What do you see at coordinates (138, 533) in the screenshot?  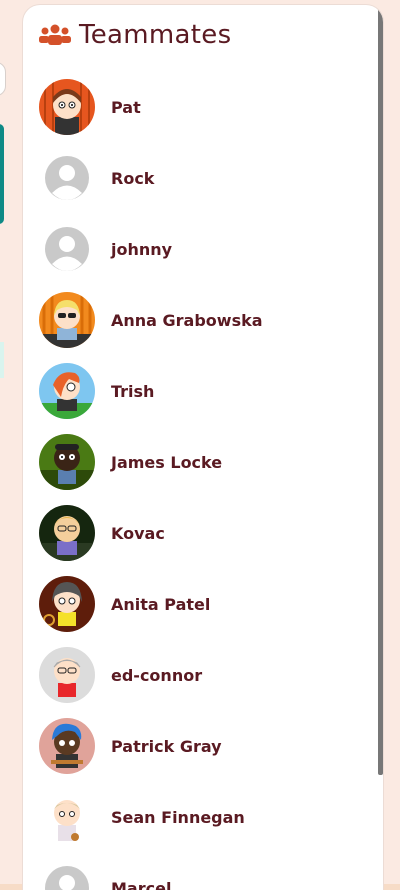 I see `teammate-name: Kovac` at bounding box center [138, 533].